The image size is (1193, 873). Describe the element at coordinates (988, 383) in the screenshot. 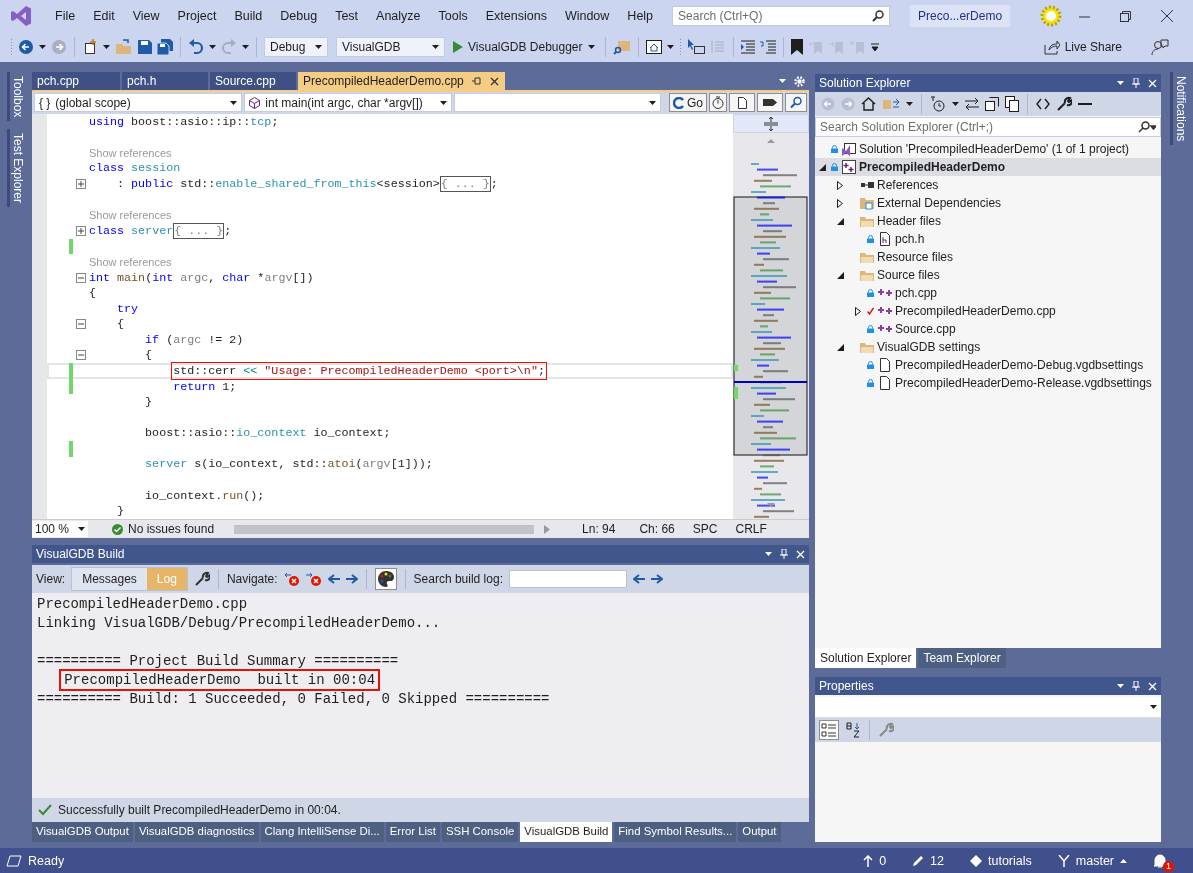

I see `tree-item: PrecompiledHeaderDemo-Release.vgdbsettings` at that location.